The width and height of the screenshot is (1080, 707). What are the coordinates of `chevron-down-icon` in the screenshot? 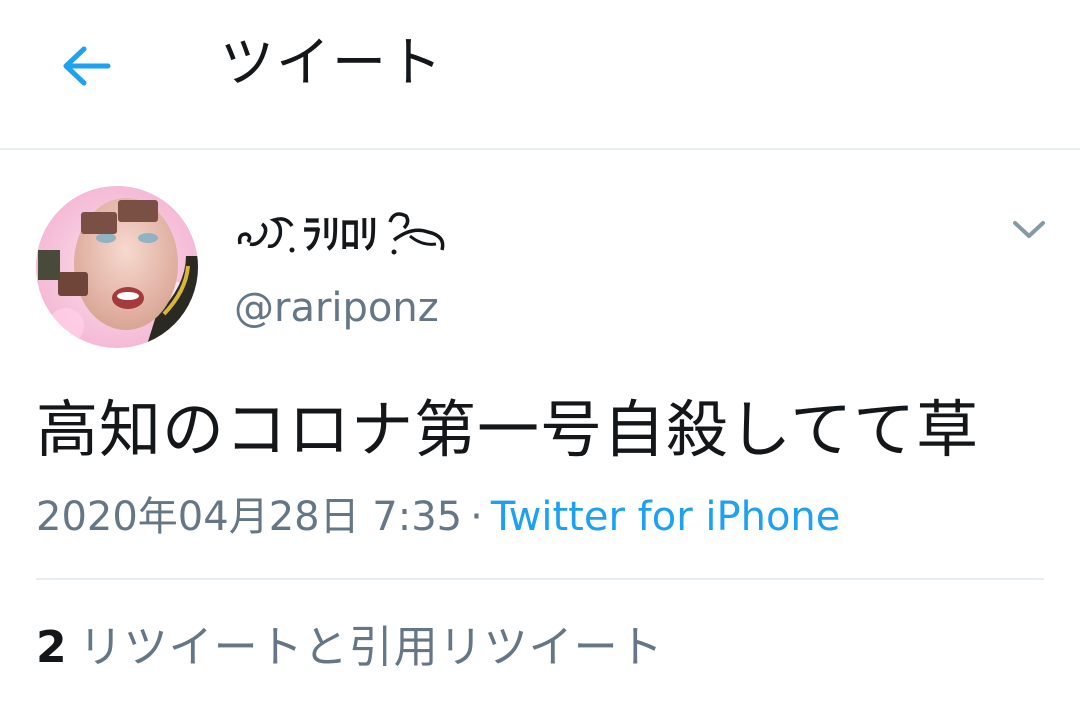 It's located at (1029, 229).